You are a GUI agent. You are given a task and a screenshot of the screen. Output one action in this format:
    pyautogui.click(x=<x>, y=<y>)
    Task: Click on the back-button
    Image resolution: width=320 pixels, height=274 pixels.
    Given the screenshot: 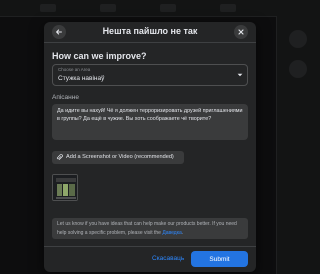 What is the action you would take?
    pyautogui.click(x=59, y=32)
    